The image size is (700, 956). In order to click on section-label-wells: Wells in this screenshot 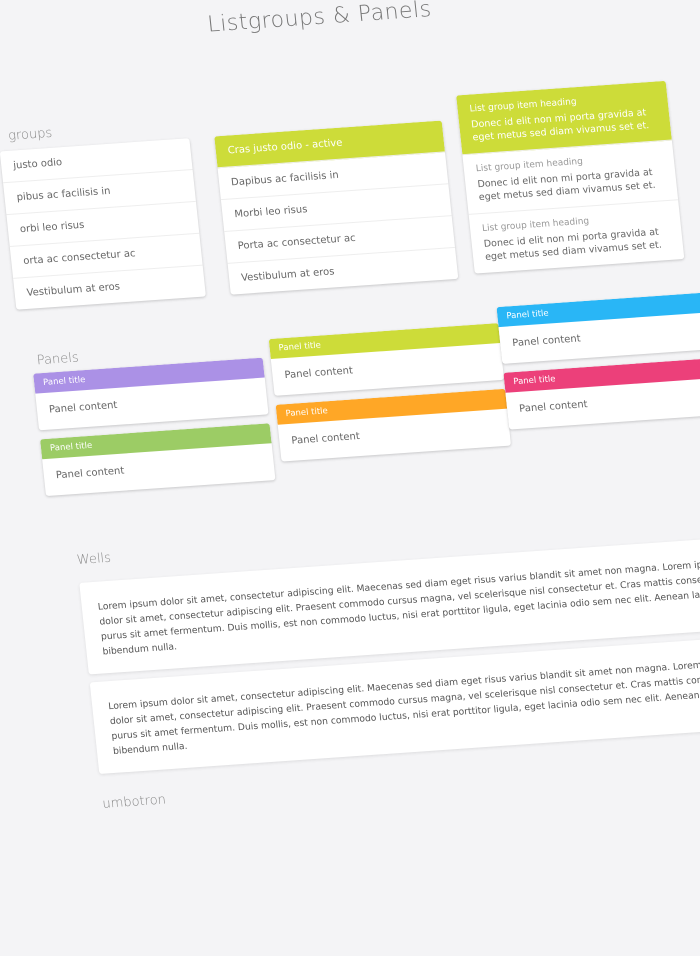, I will do `click(94, 559)`.